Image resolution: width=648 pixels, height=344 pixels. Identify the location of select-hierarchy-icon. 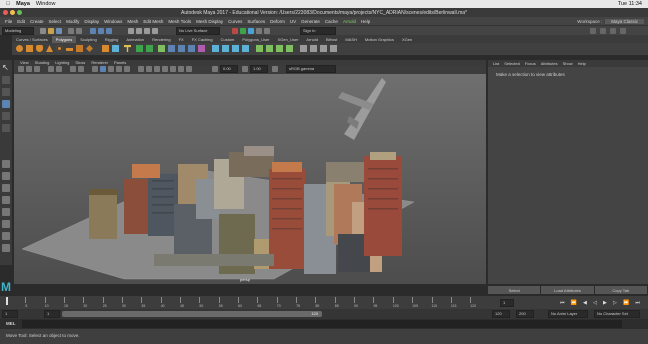
(93, 31).